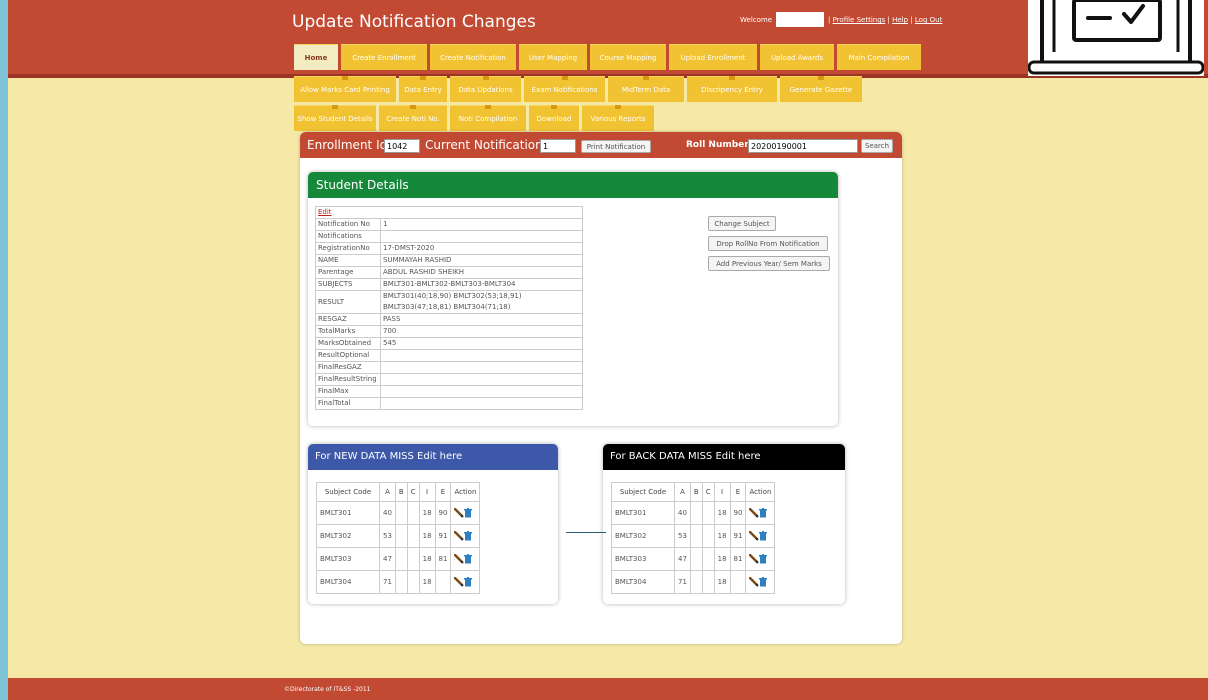 The height and width of the screenshot is (700, 1208). I want to click on logout-link: Log Out, so click(928, 20).